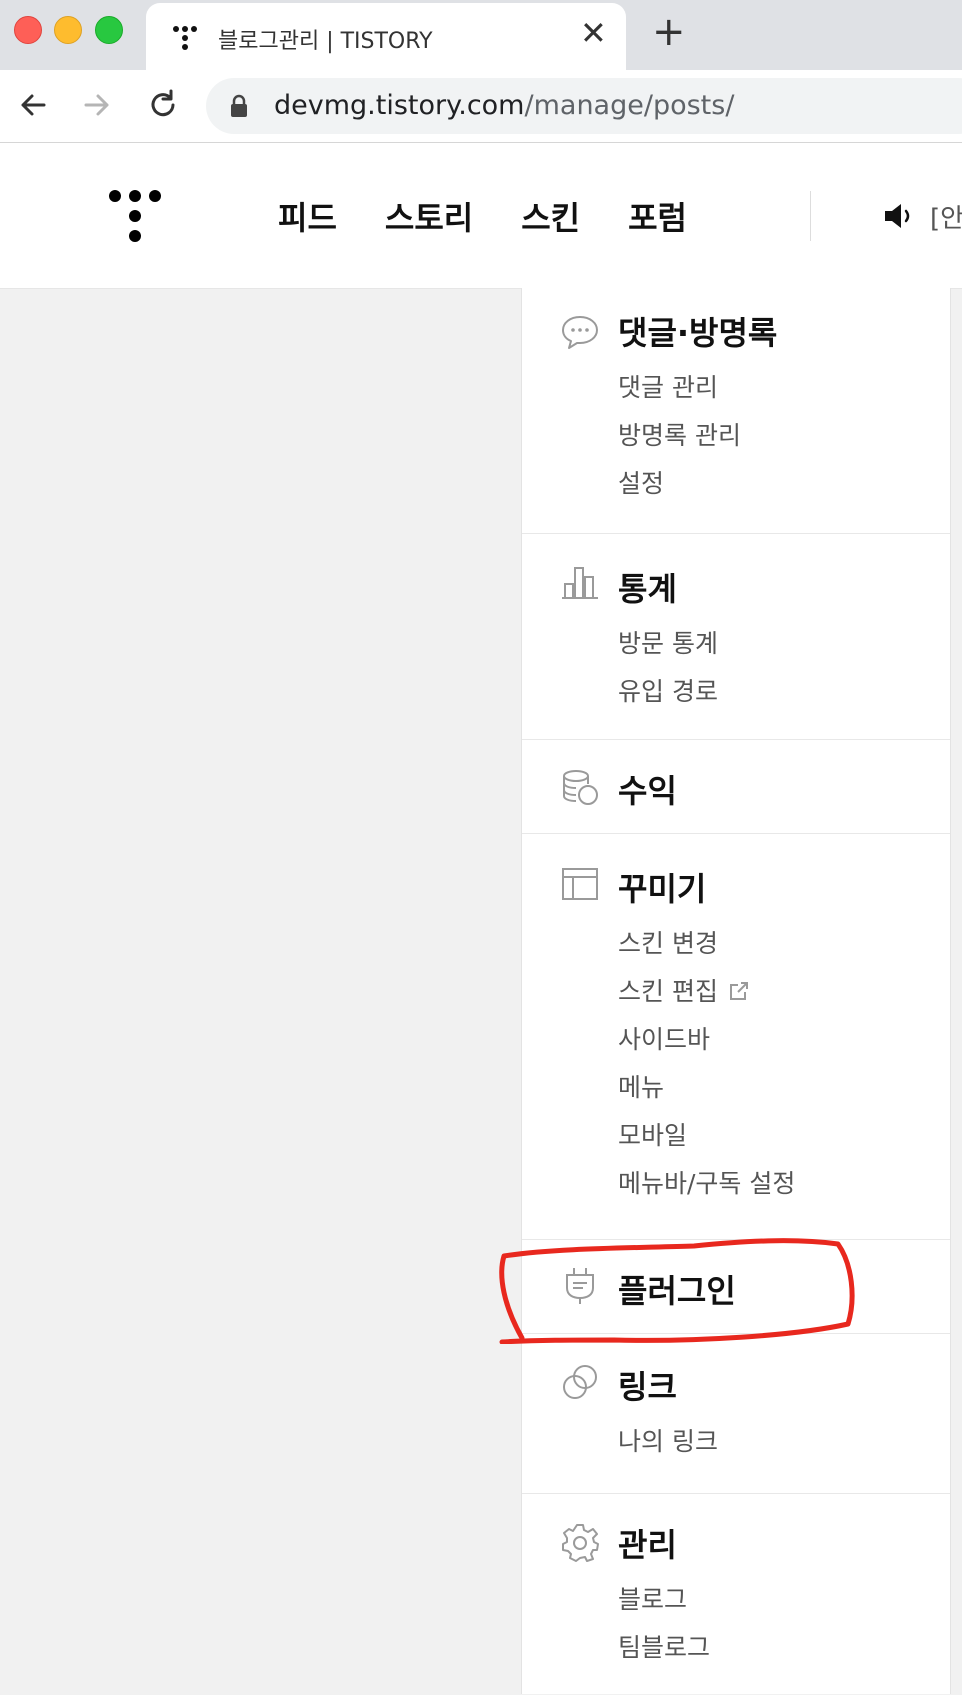 The height and width of the screenshot is (1695, 962). Describe the element at coordinates (185, 38) in the screenshot. I see `tistory-favicon-icon` at that location.